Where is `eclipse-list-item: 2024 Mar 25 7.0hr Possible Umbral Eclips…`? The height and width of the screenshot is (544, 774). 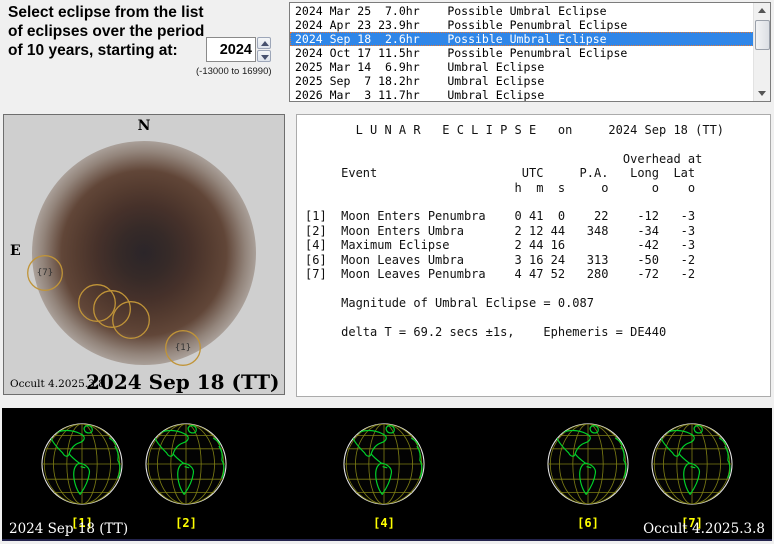
eclipse-list-item: 2024 Mar 25 7.0hr Possible Umbral Eclips… is located at coordinates (522, 11).